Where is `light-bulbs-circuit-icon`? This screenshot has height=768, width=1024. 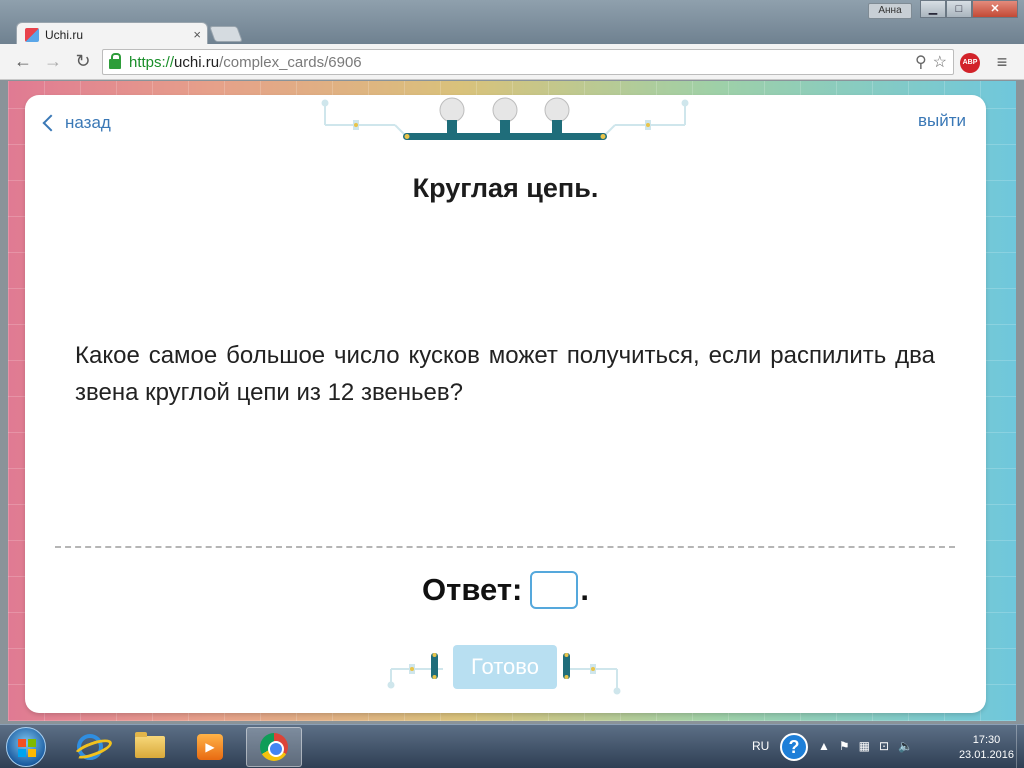 light-bulbs-circuit-icon is located at coordinates (505, 118).